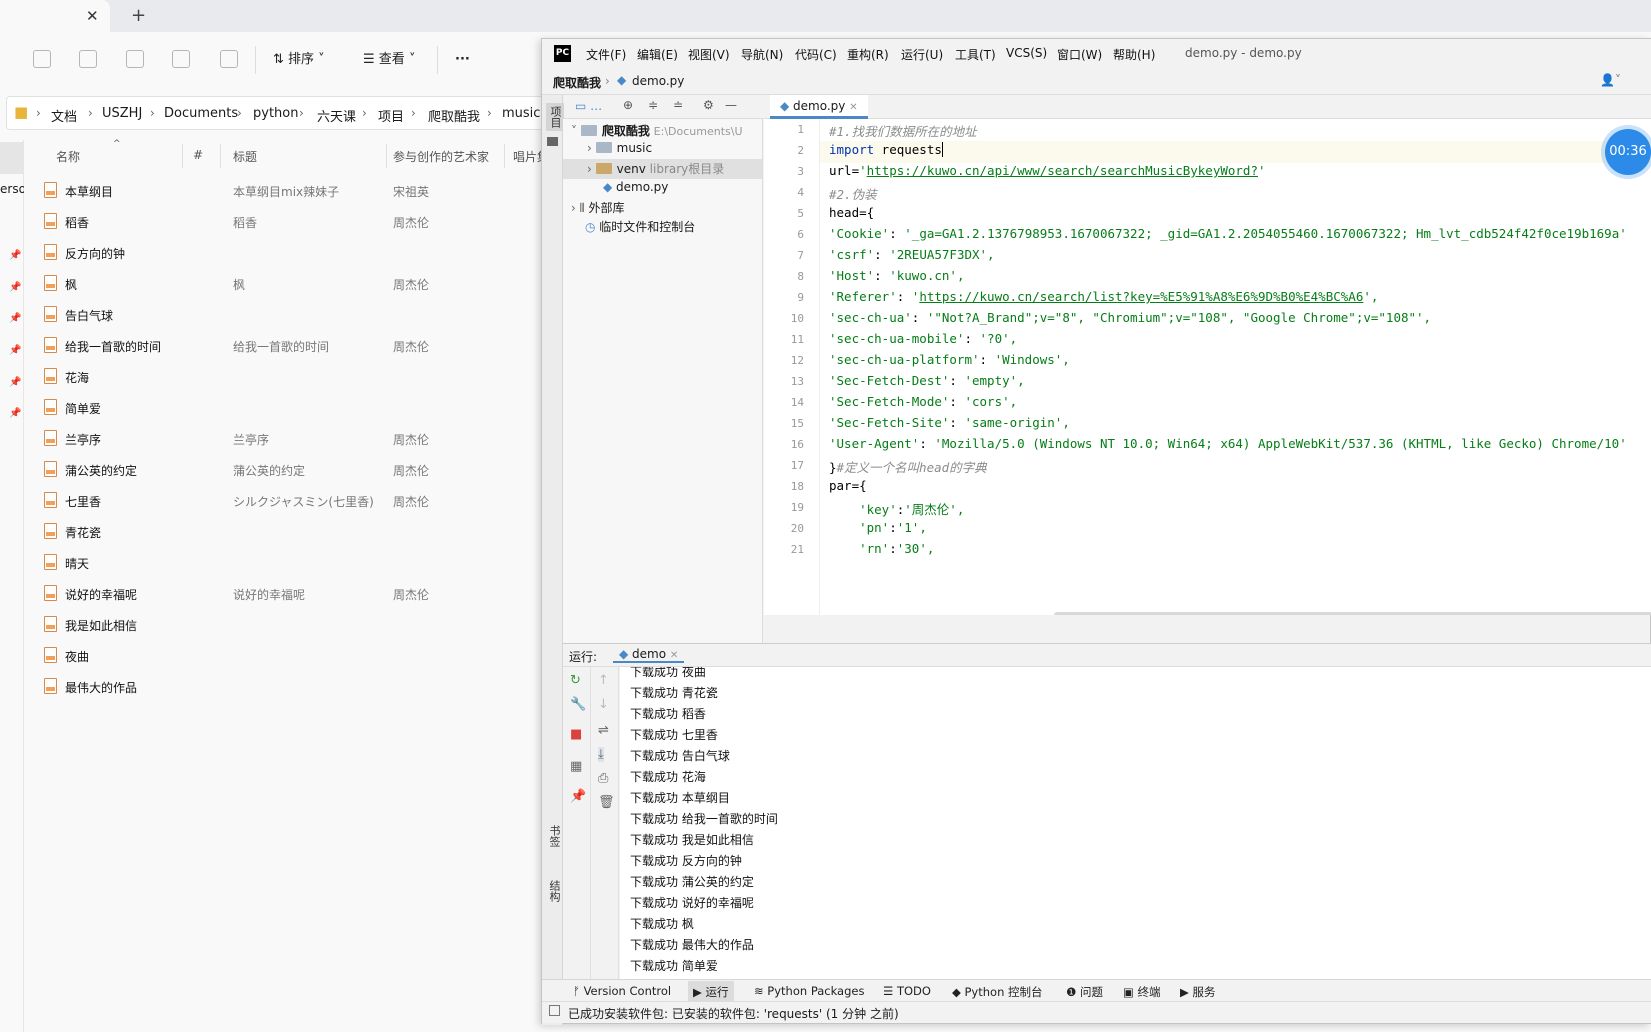  What do you see at coordinates (762, 54) in the screenshot?
I see `menu-navigate: 导航(N)` at bounding box center [762, 54].